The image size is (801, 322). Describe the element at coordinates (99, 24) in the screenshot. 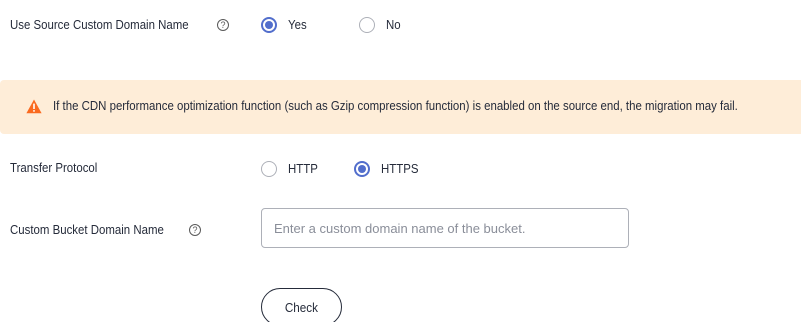

I see `source-domain-label: Use Source Custom Domain Name` at that location.